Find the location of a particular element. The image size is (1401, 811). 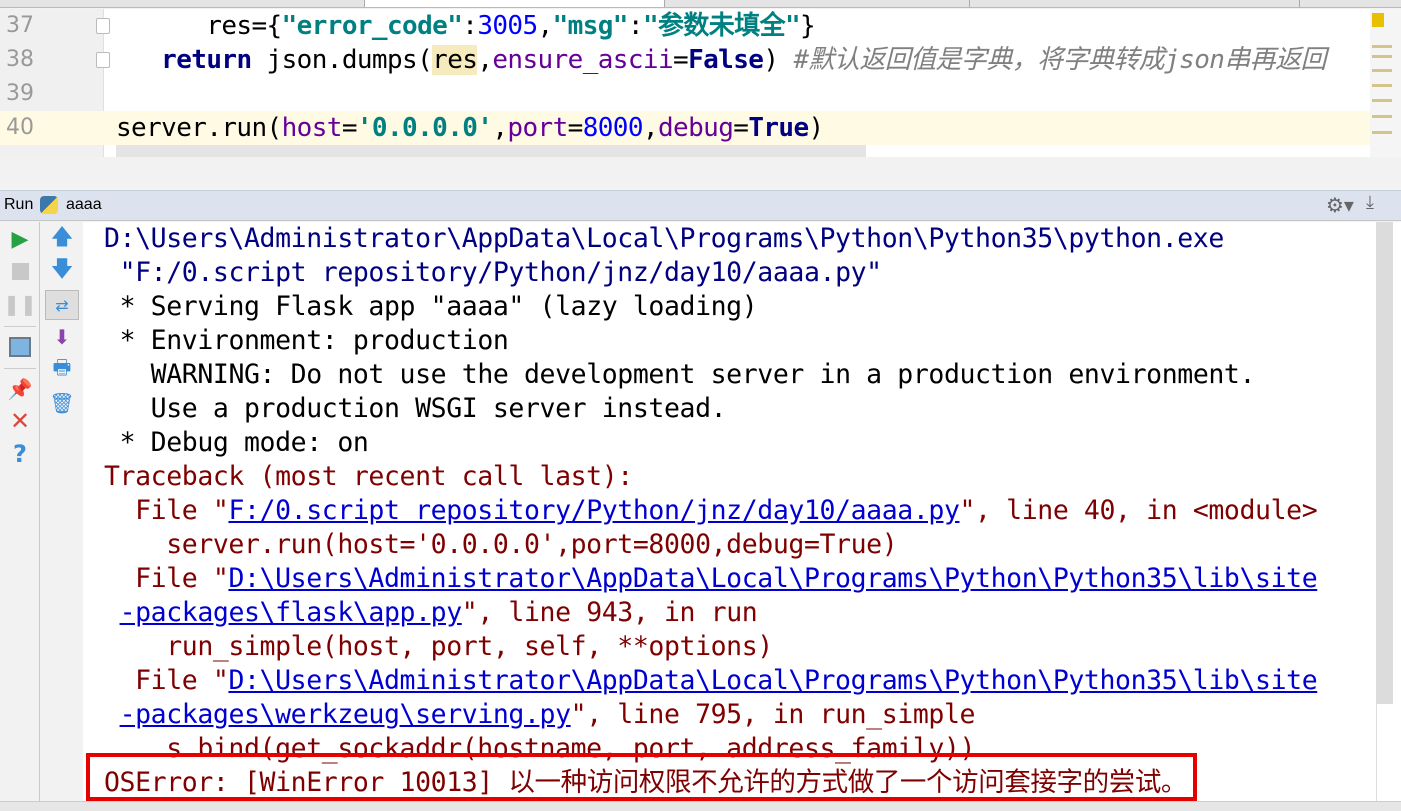

code-token: } is located at coordinates (808, 26).